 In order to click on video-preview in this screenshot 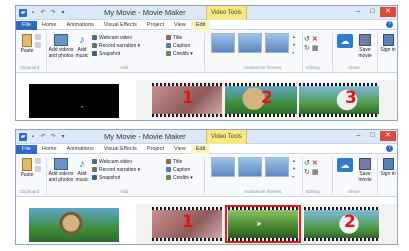, I will do `click(74, 225)`.